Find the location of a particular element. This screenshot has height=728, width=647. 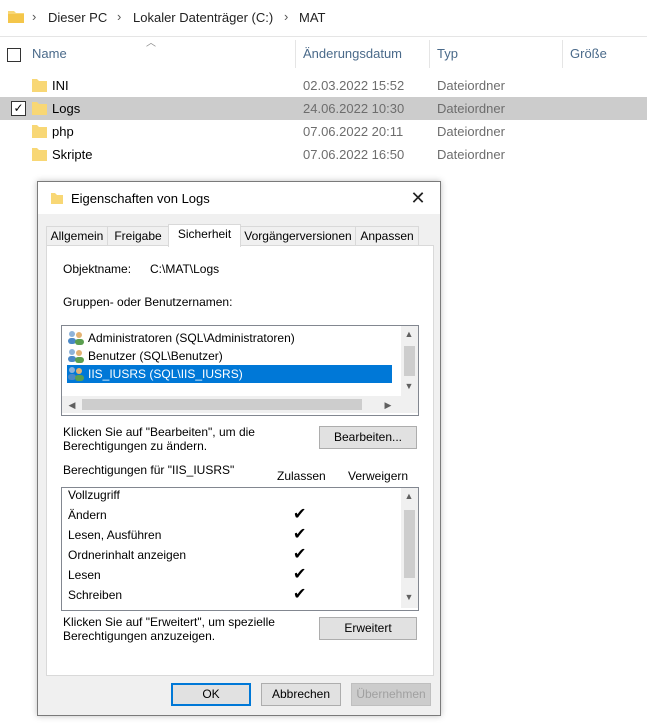

select-all-checkbox is located at coordinates (14, 55).